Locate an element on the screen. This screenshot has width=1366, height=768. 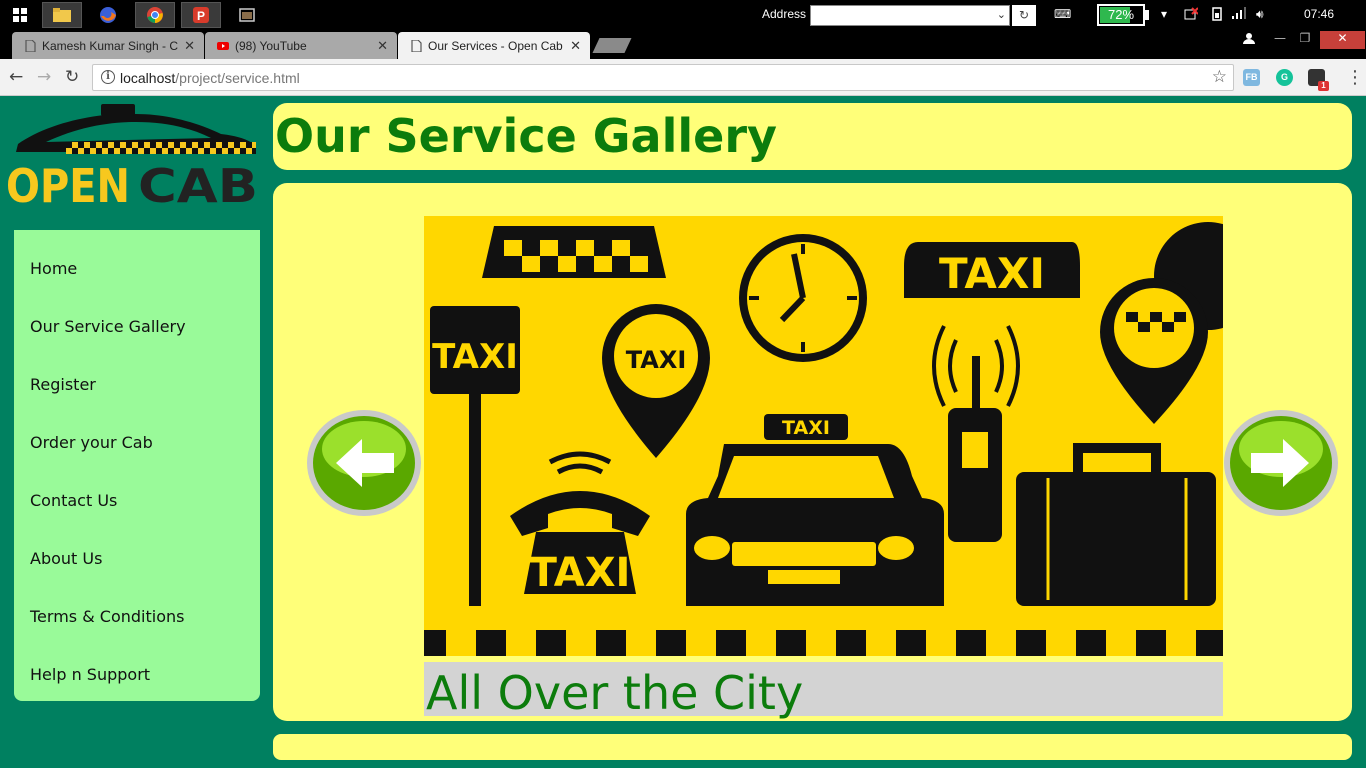
sidebar-item-about: About Us is located at coordinates (137, 563).